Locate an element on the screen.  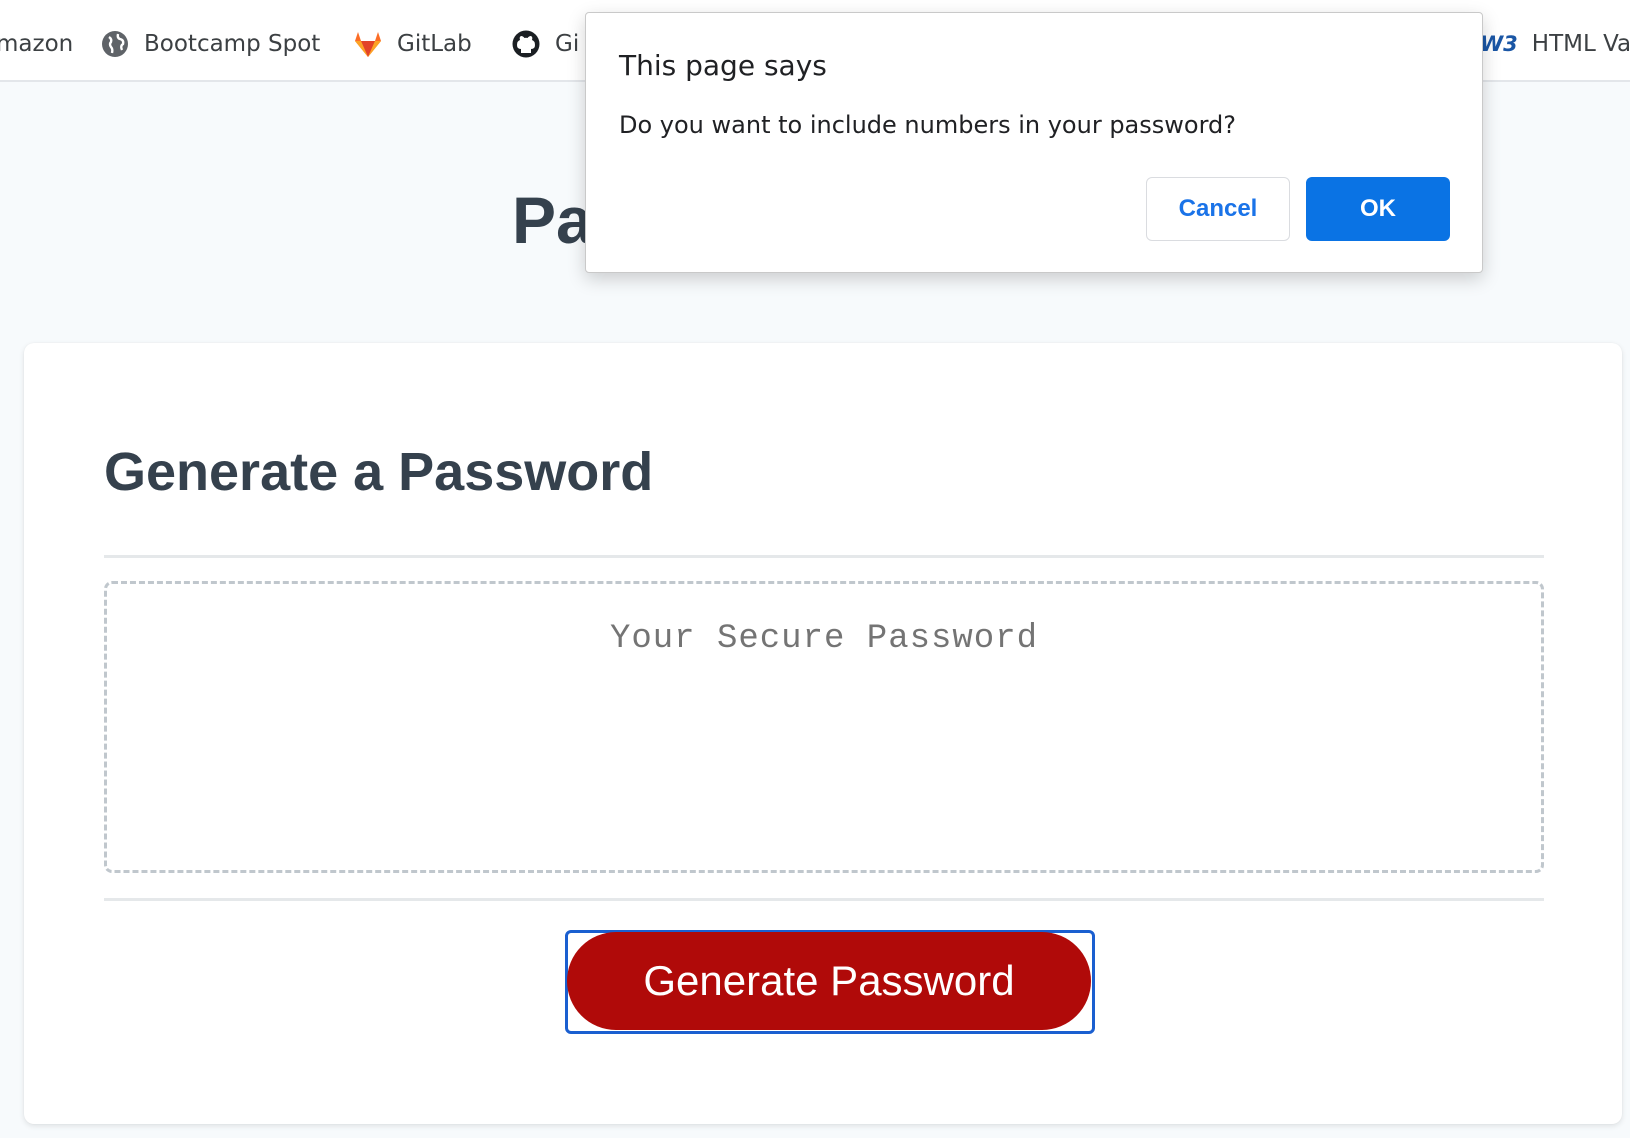
bookmark-label: mazon is located at coordinates (37, 44).